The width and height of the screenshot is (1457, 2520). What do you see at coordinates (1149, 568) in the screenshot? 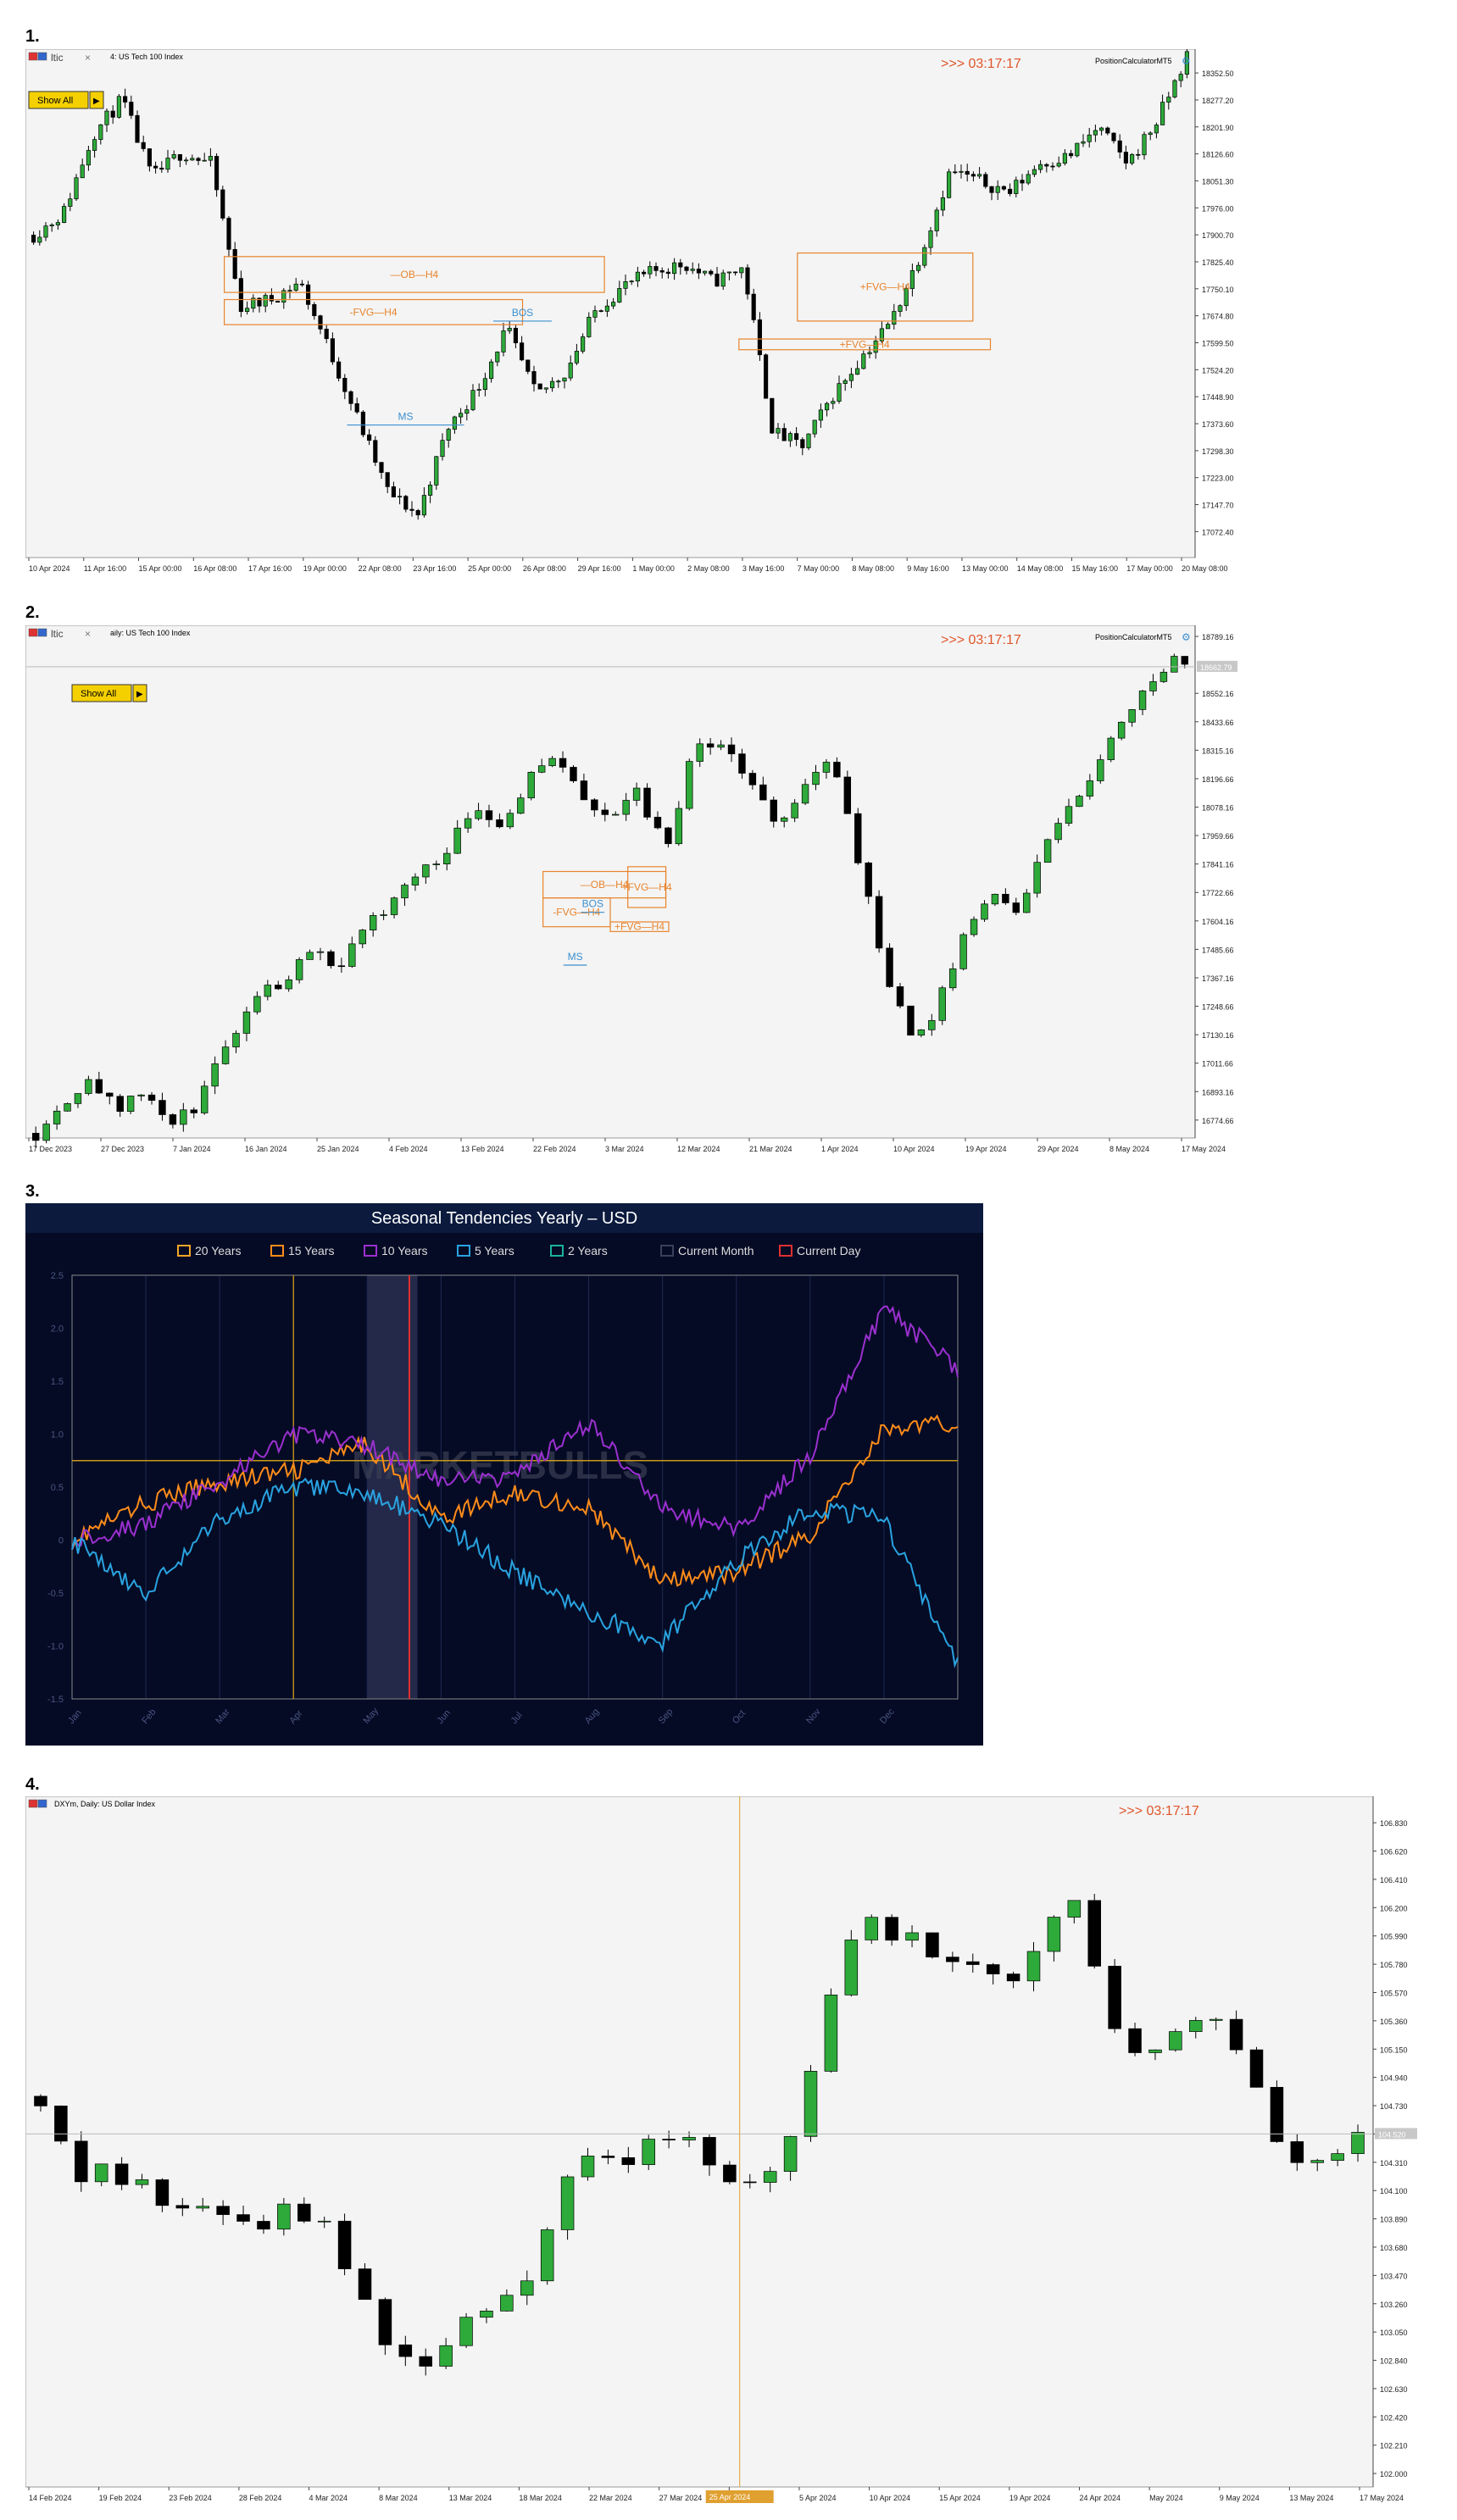
I see `x-tick-label: 17 May 00:00` at bounding box center [1149, 568].